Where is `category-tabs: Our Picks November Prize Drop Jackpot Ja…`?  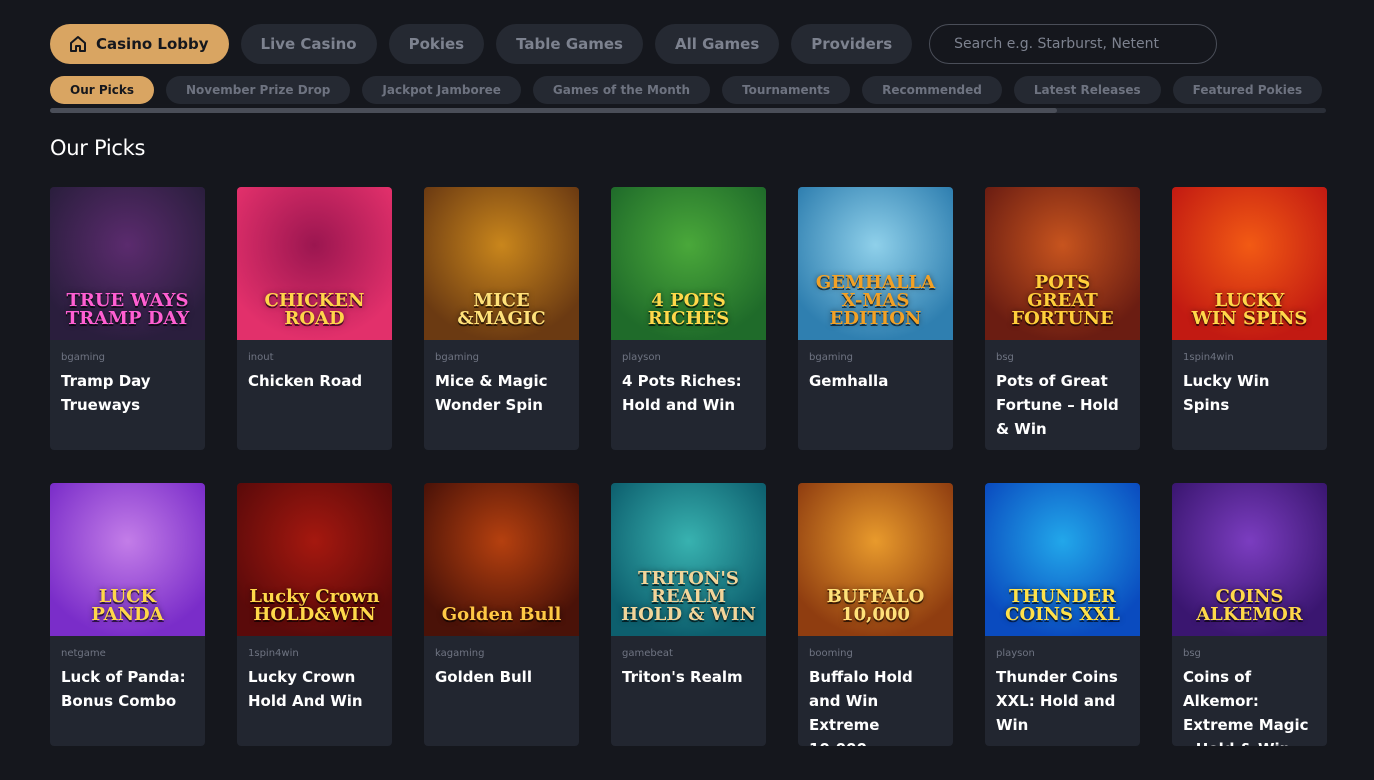 category-tabs: Our Picks November Prize Drop Jackpot Ja… is located at coordinates (686, 90).